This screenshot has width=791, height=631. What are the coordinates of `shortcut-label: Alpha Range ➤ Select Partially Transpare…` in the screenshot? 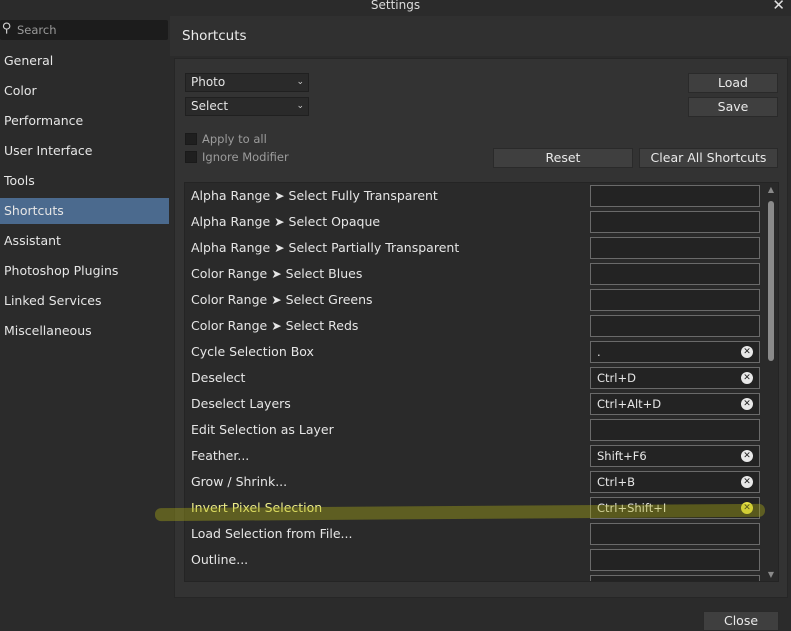 It's located at (325, 247).